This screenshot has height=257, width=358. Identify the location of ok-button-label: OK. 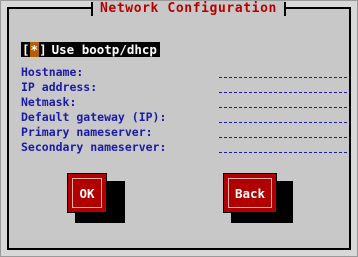
(87, 193).